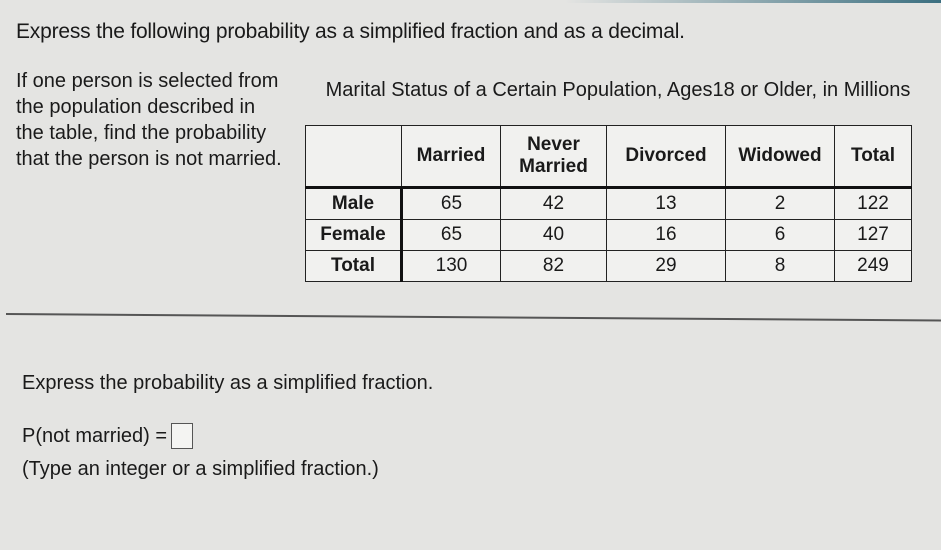 The width and height of the screenshot is (941, 550). I want to click on table-header-married: Married, so click(451, 157).